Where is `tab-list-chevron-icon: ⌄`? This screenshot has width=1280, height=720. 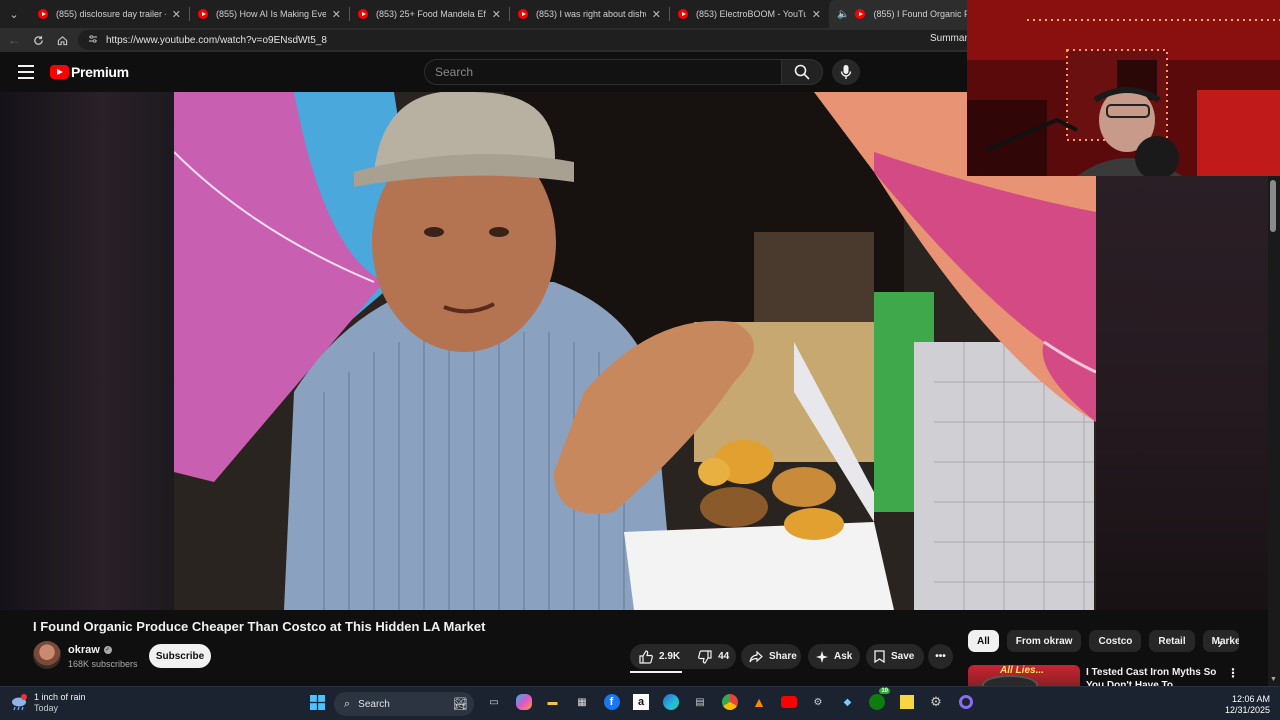 tab-list-chevron-icon: ⌄ is located at coordinates (14, 14).